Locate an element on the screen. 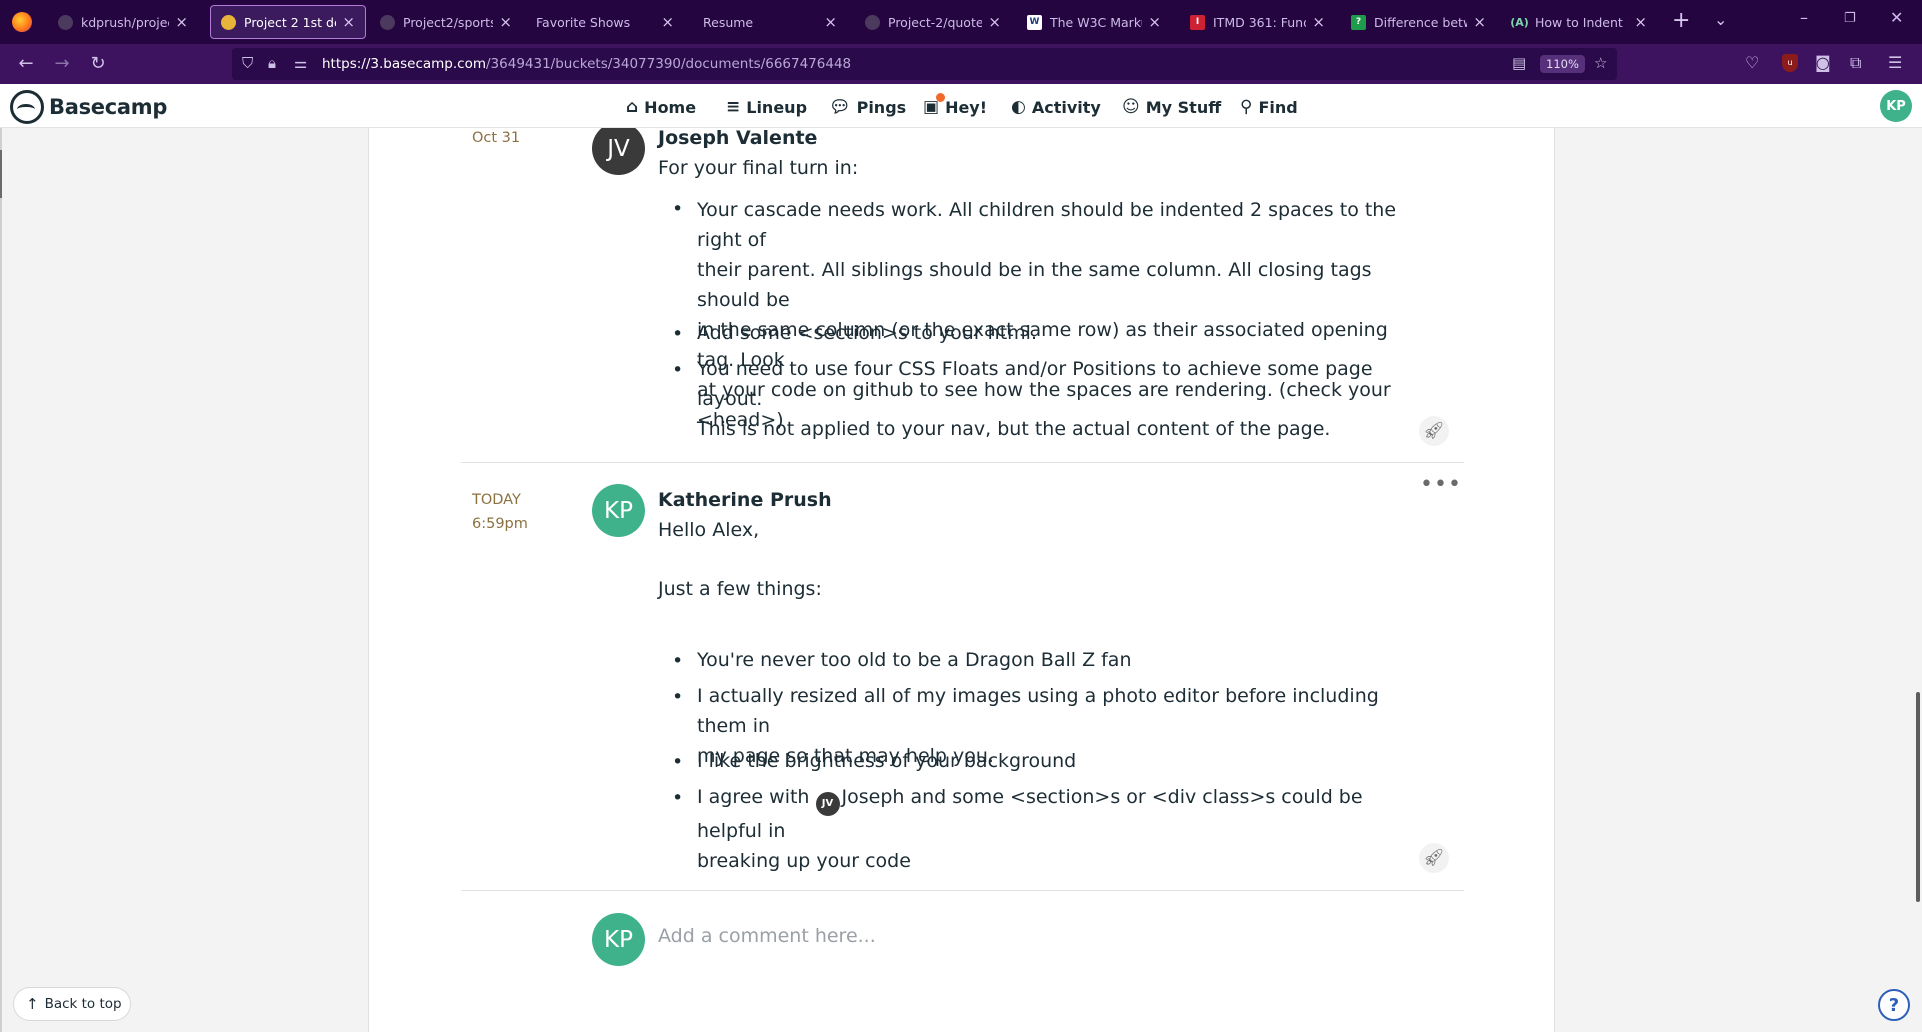 This screenshot has height=1032, width=1922. lineup-icon: ≡ is located at coordinates (733, 107).